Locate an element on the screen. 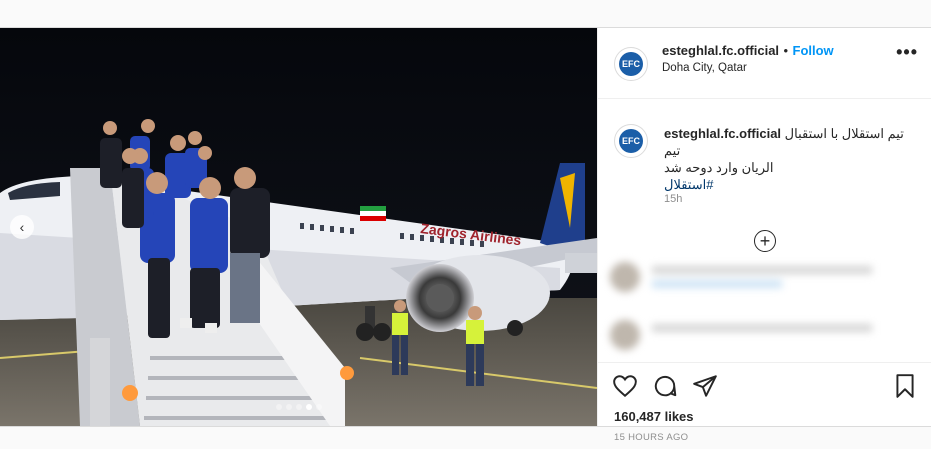 The width and height of the screenshot is (931, 449). blurred-comments is located at coordinates (764, 306).